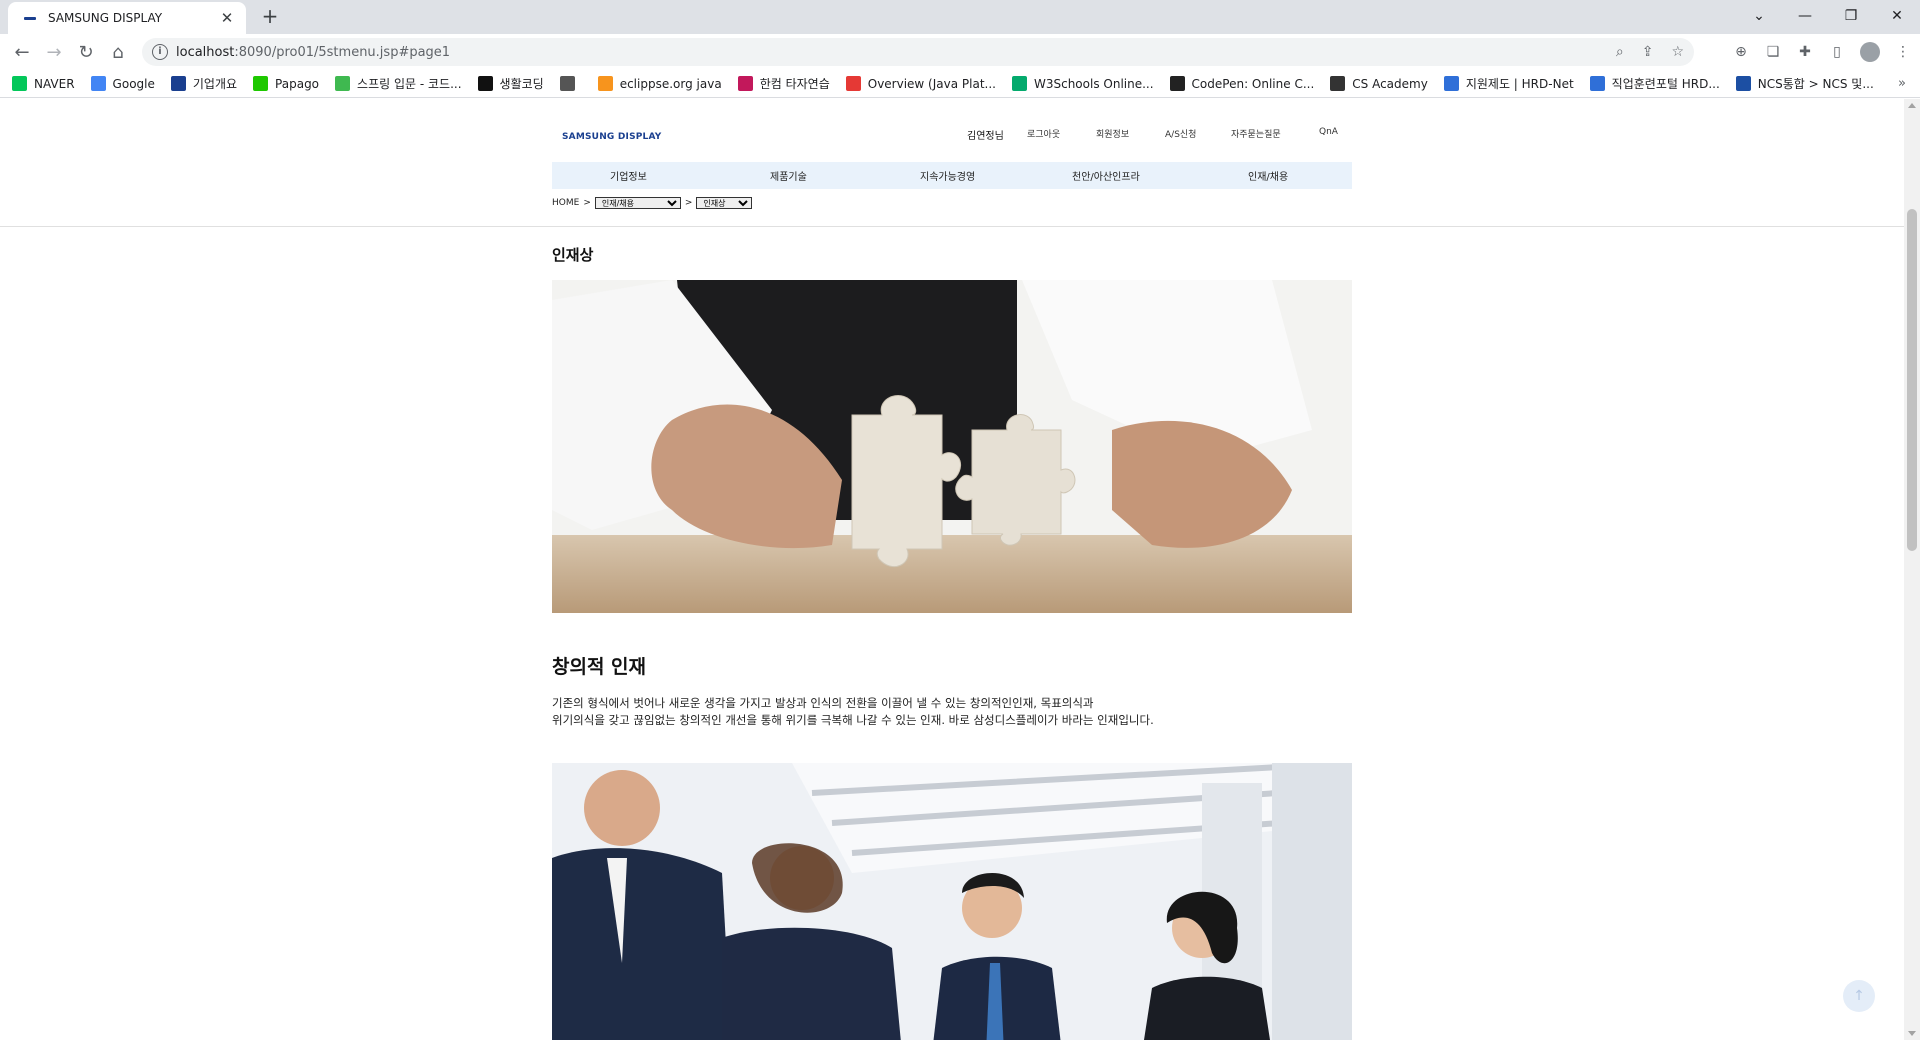 The image size is (1920, 1040). What do you see at coordinates (1837, 52) in the screenshot?
I see `side-panel-icon: ▯` at bounding box center [1837, 52].